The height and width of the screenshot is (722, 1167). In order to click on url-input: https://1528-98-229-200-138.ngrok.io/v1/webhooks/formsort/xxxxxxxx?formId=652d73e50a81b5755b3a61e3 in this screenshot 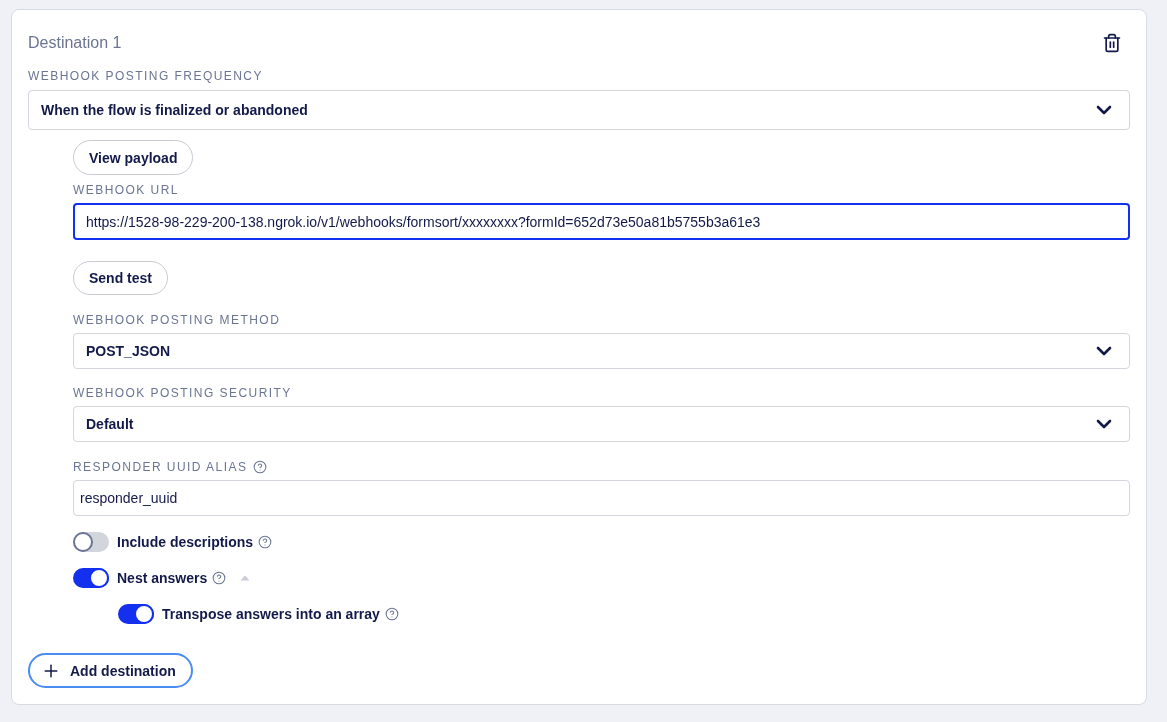, I will do `click(601, 221)`.